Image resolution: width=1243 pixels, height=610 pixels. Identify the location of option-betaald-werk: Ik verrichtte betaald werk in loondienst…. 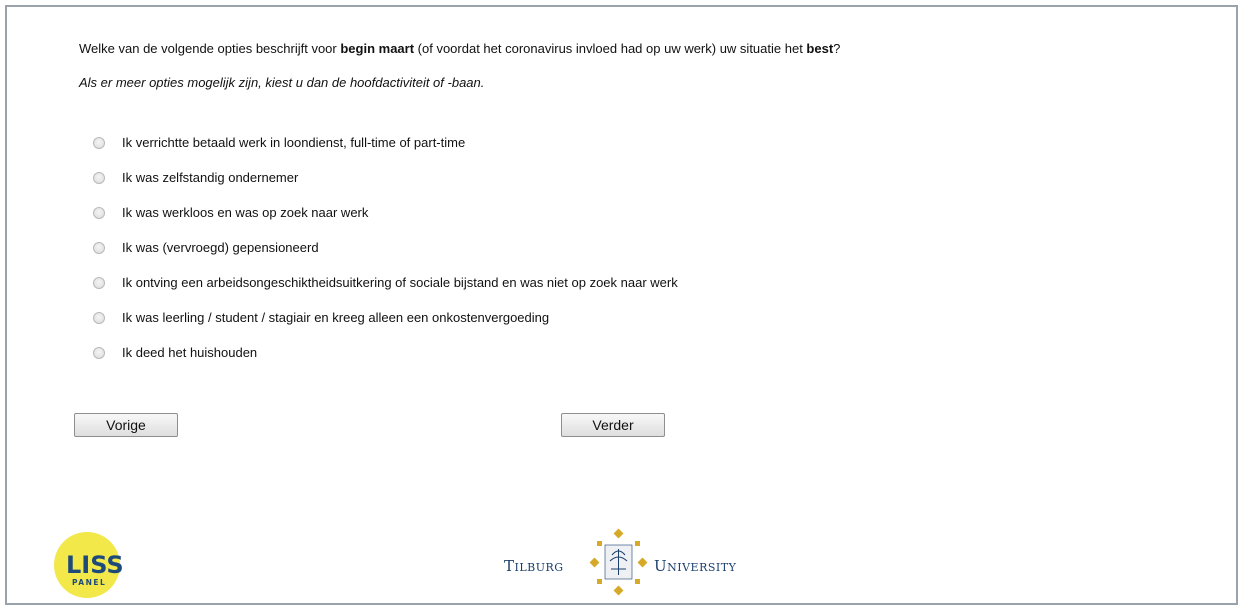
(385, 142).